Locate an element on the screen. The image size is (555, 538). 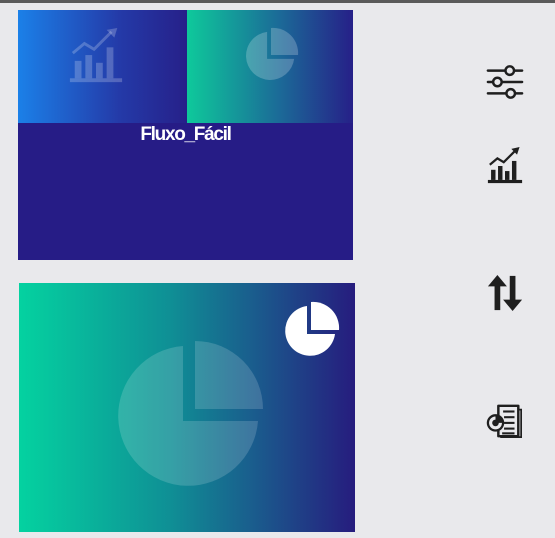
filter-settings-button is located at coordinates (505, 82).